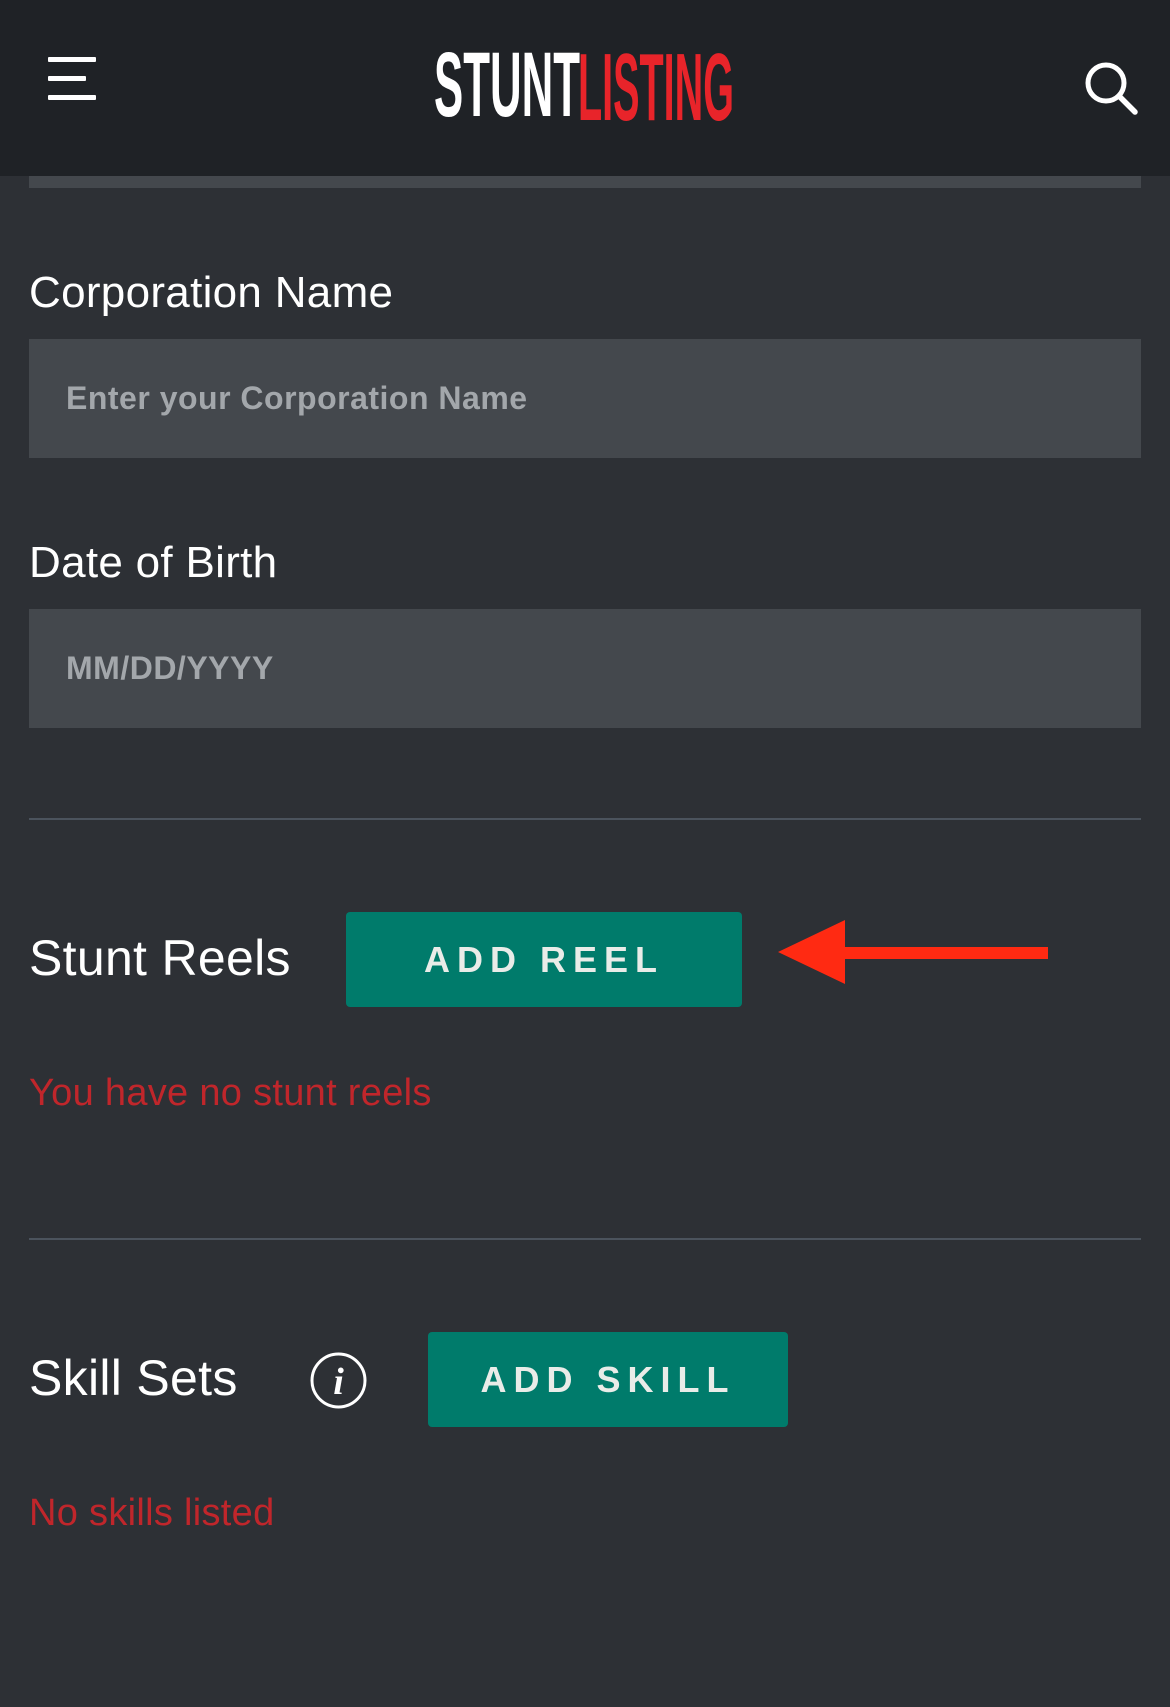  I want to click on top-navigation-bar: STUNT LISTING, so click(585, 88).